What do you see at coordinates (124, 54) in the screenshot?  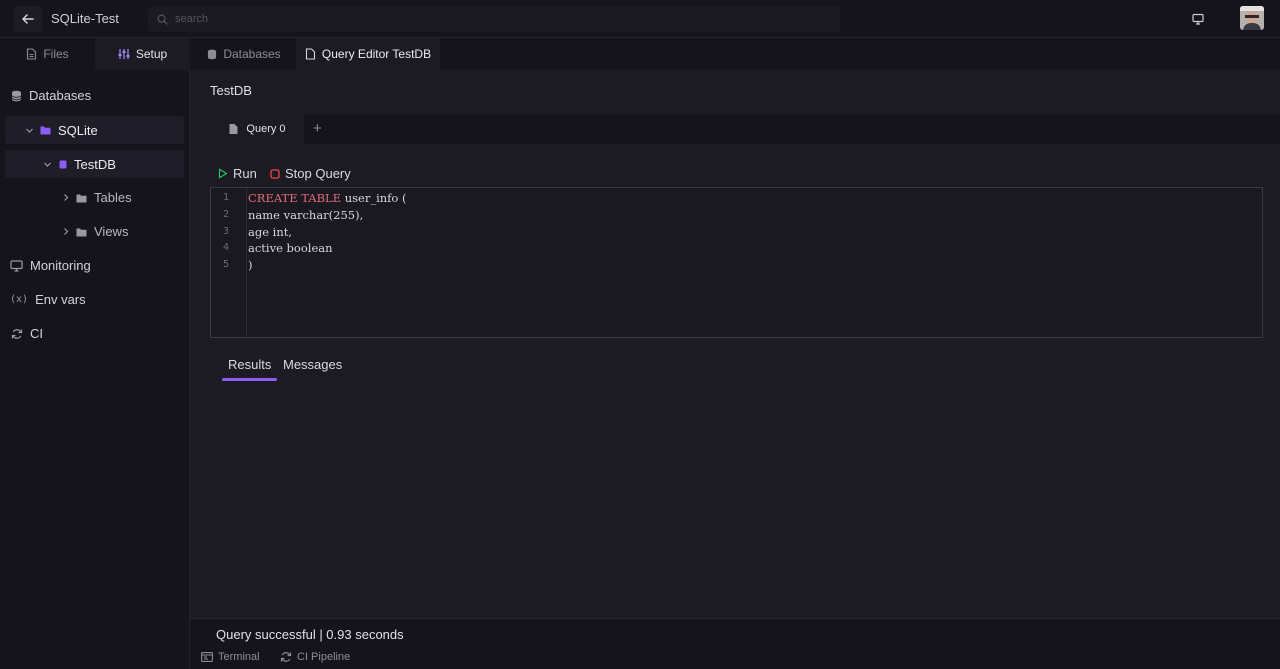 I see `sliders-icon` at bounding box center [124, 54].